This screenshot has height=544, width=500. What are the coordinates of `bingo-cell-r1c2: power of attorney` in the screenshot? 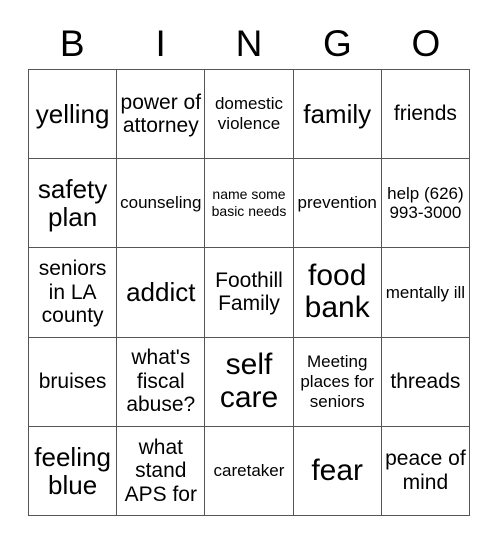 It's located at (161, 115).